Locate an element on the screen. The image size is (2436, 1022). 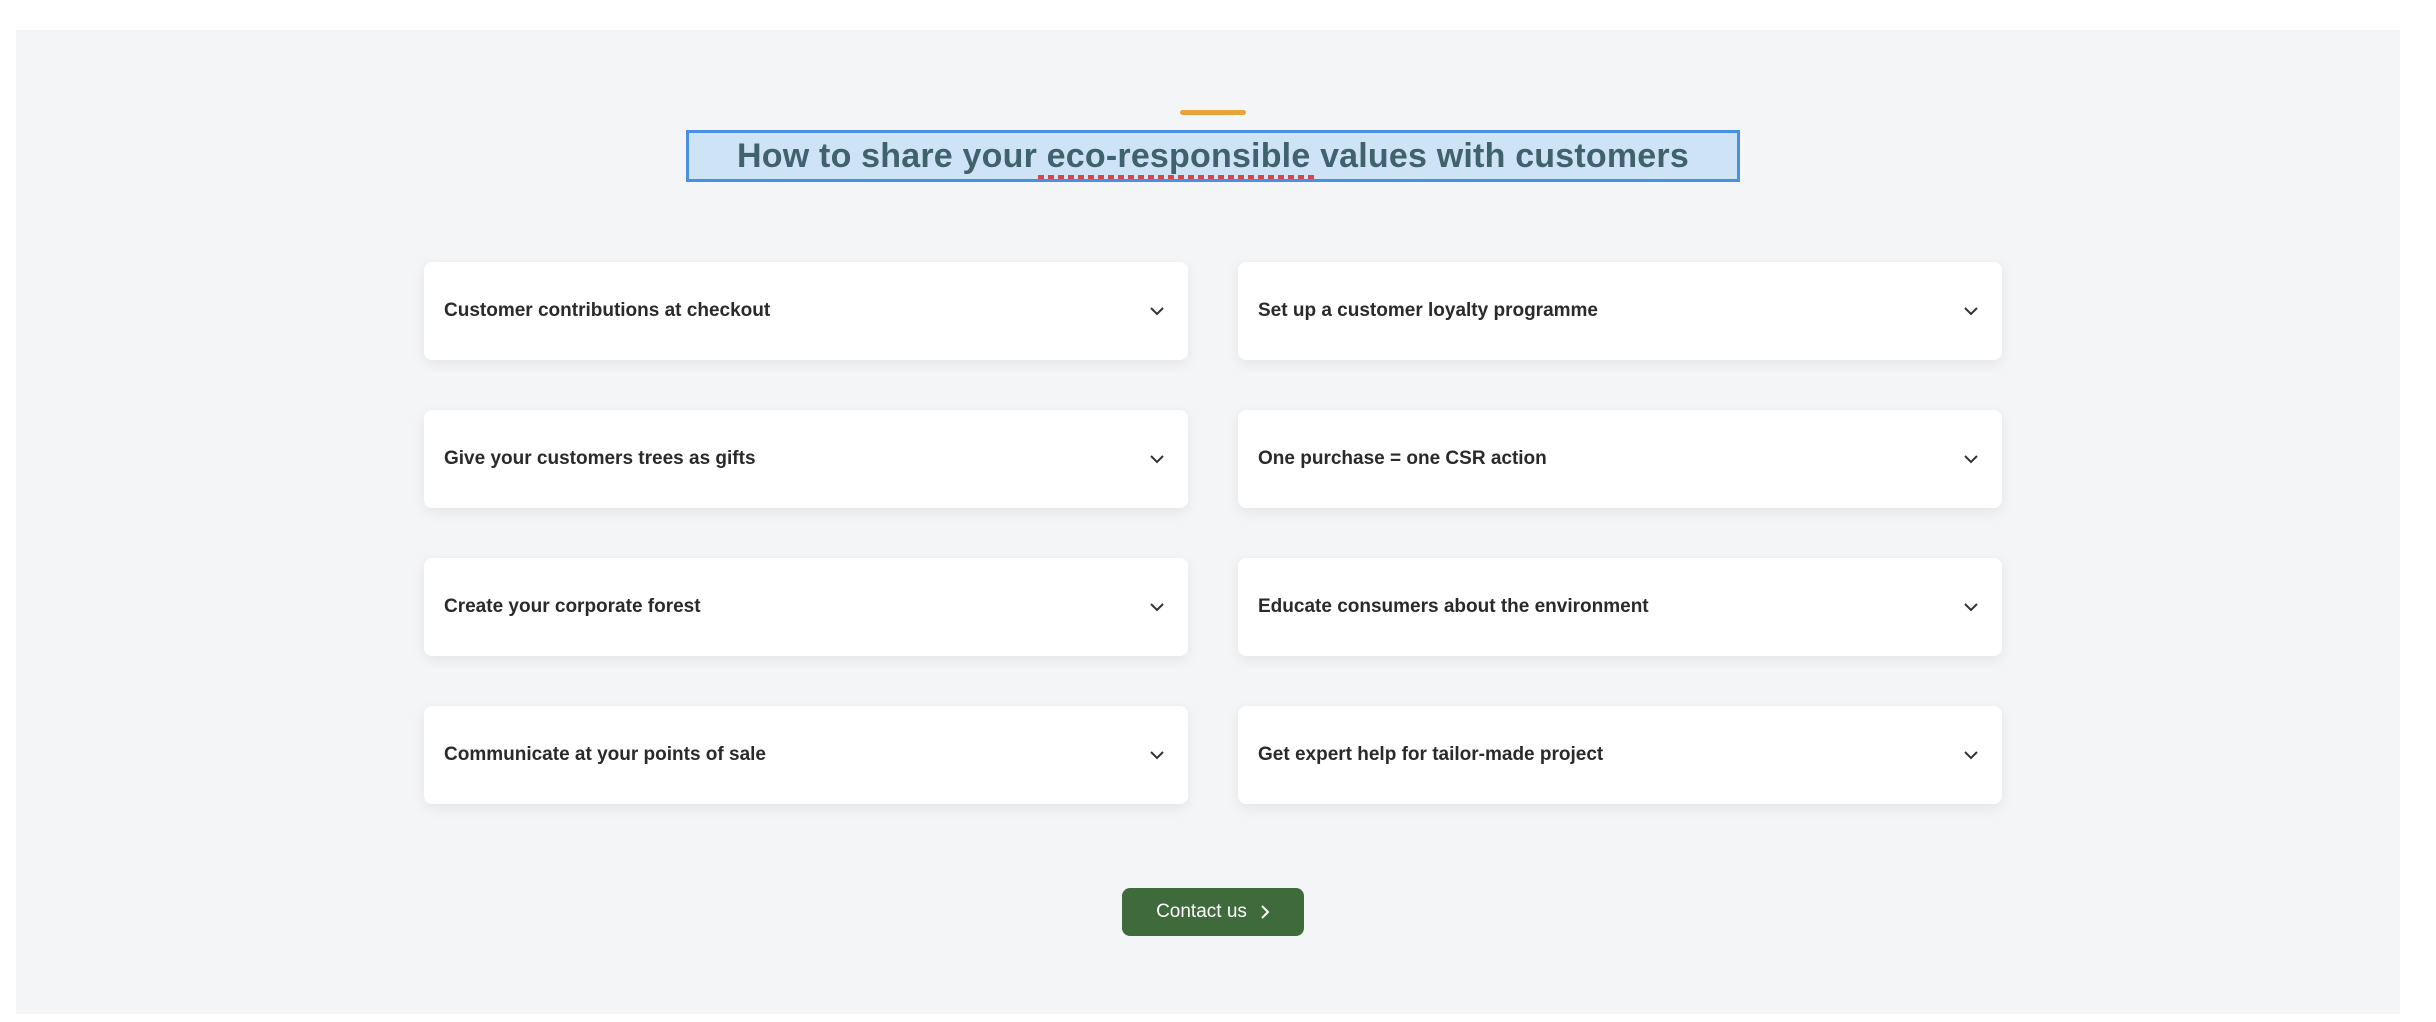
title-accent-line is located at coordinates (1213, 112).